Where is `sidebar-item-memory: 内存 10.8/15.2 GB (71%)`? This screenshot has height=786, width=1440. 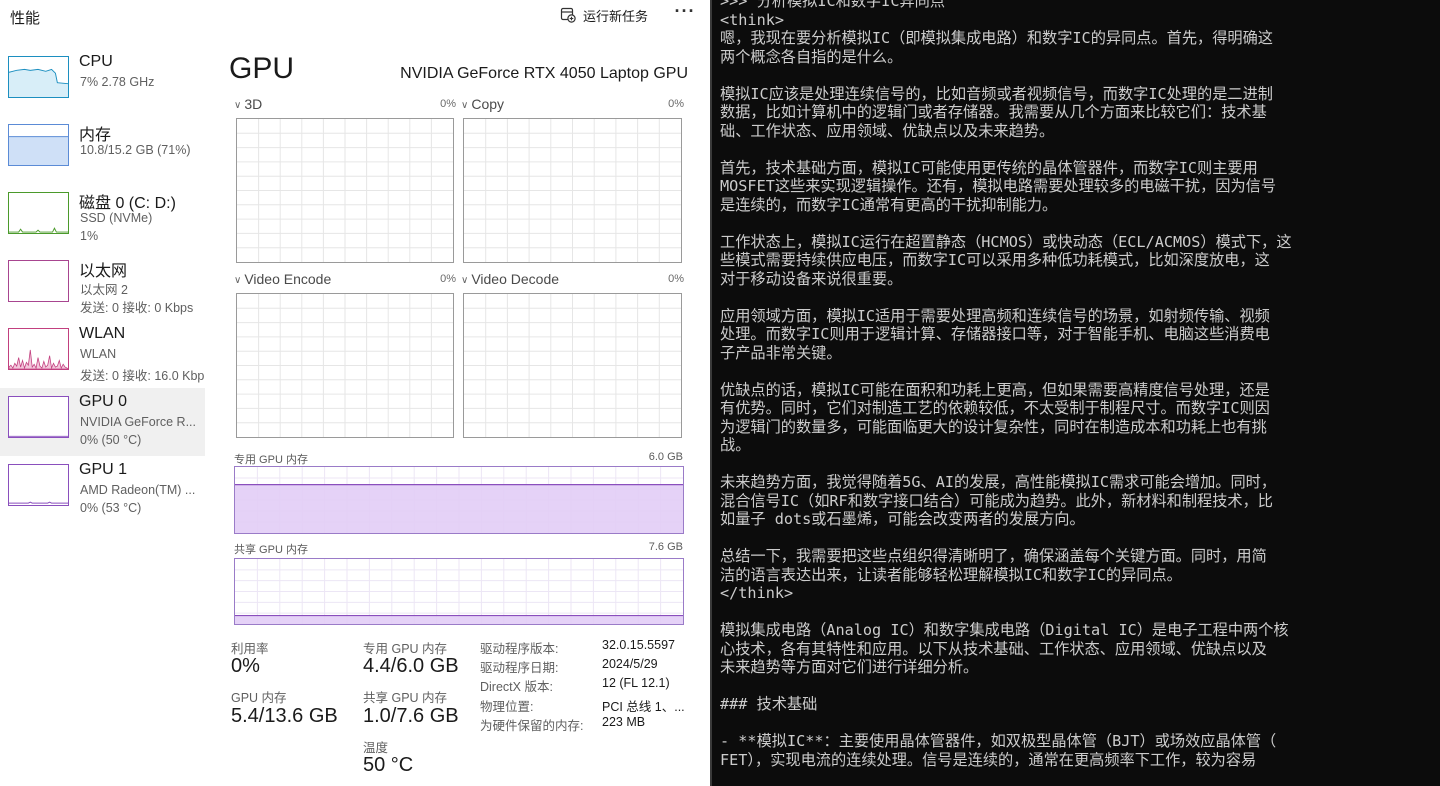 sidebar-item-memory: 内存 10.8/15.2 GB (71%) is located at coordinates (102, 150).